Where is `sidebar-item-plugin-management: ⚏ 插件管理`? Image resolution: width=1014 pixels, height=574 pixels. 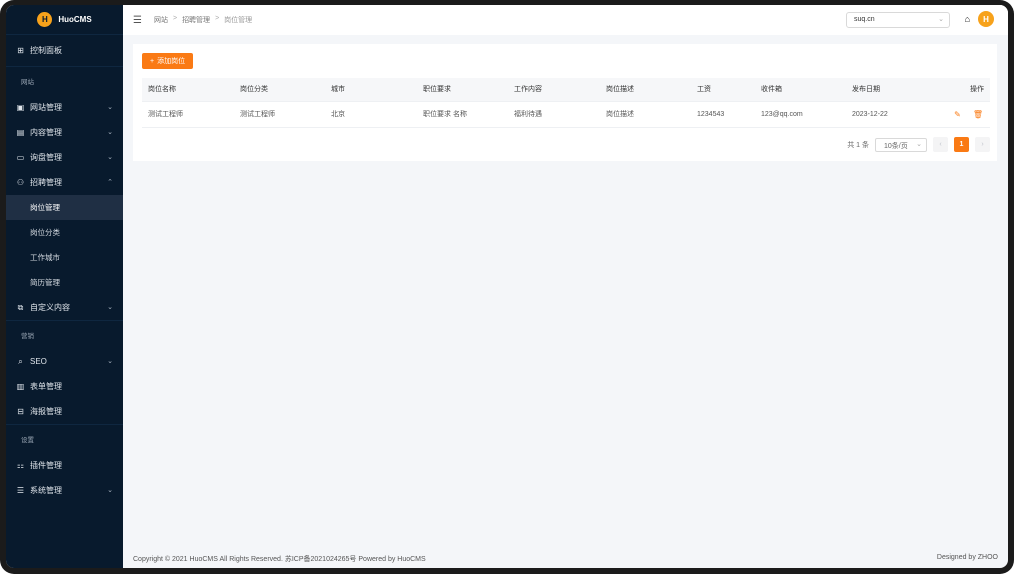 sidebar-item-plugin-management: ⚏ 插件管理 is located at coordinates (64, 465).